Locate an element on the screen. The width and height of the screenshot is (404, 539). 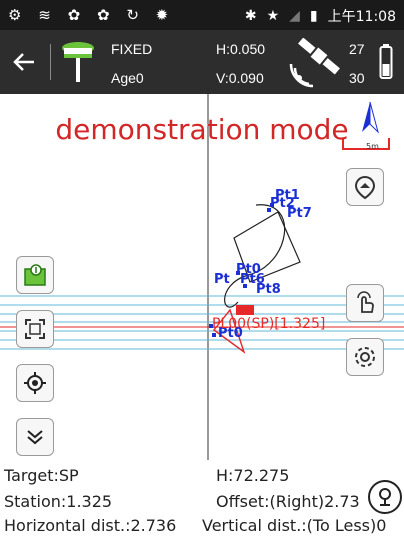
wifi-icon: ≋ is located at coordinates (47, 15).